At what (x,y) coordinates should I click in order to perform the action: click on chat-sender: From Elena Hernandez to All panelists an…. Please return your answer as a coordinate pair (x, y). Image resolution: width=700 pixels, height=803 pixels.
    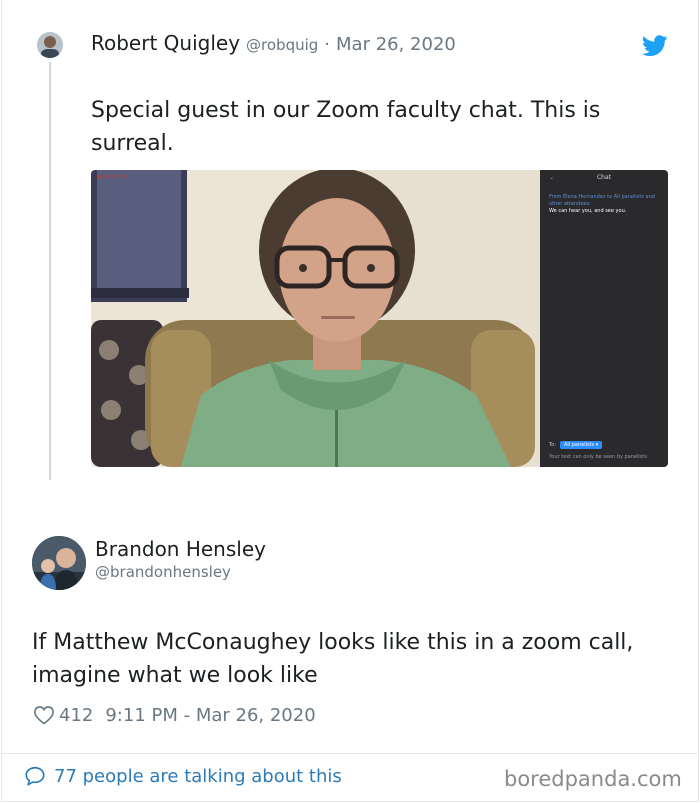
    Looking at the image, I should click on (602, 200).